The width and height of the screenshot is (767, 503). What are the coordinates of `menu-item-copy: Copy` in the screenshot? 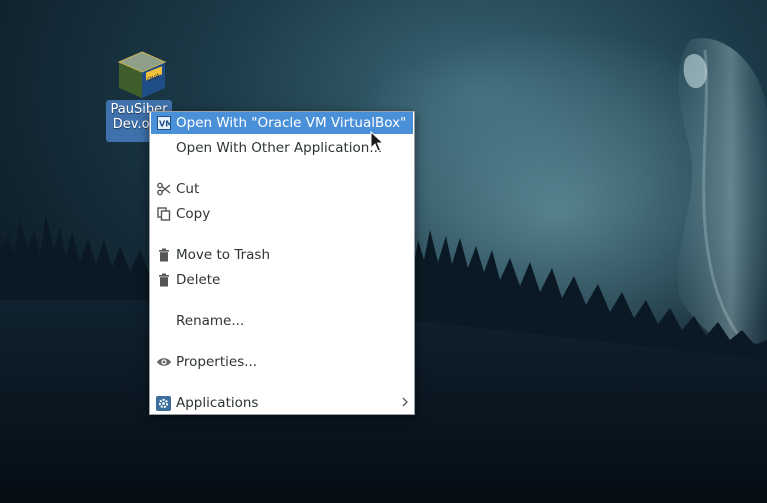 It's located at (282, 214).